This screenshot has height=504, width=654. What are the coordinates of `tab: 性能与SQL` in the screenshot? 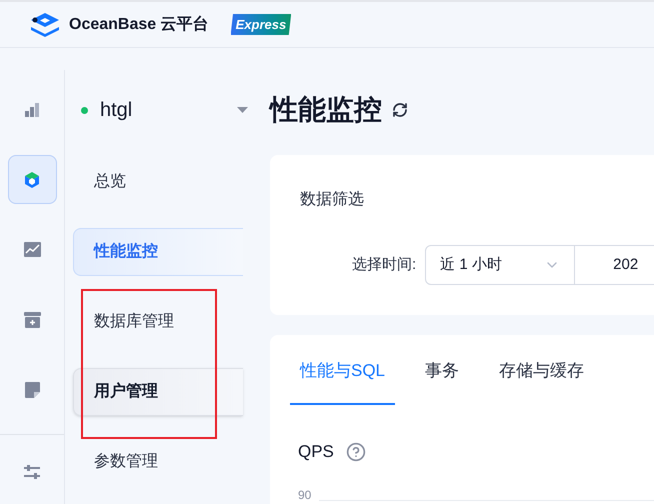 It's located at (343, 370).